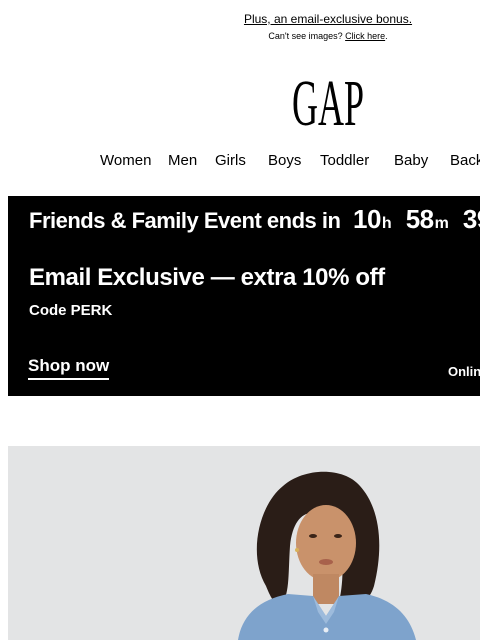 Image resolution: width=480 pixels, height=640 pixels. I want to click on shop-now-button: Shop now, so click(69, 368).